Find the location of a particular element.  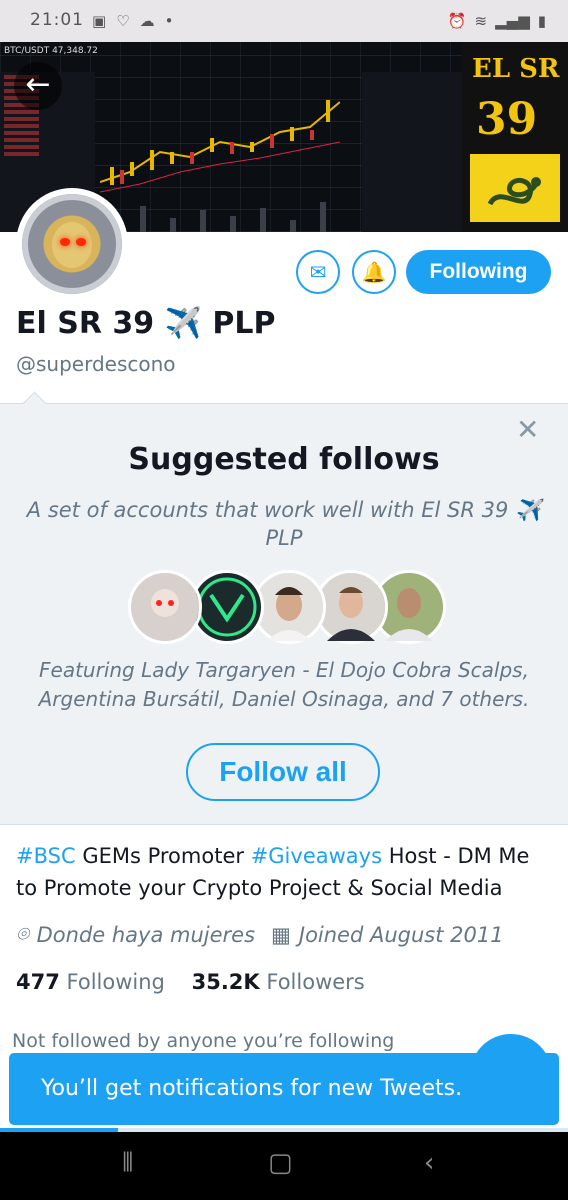

status-time: 21:01 is located at coordinates (57, 20).